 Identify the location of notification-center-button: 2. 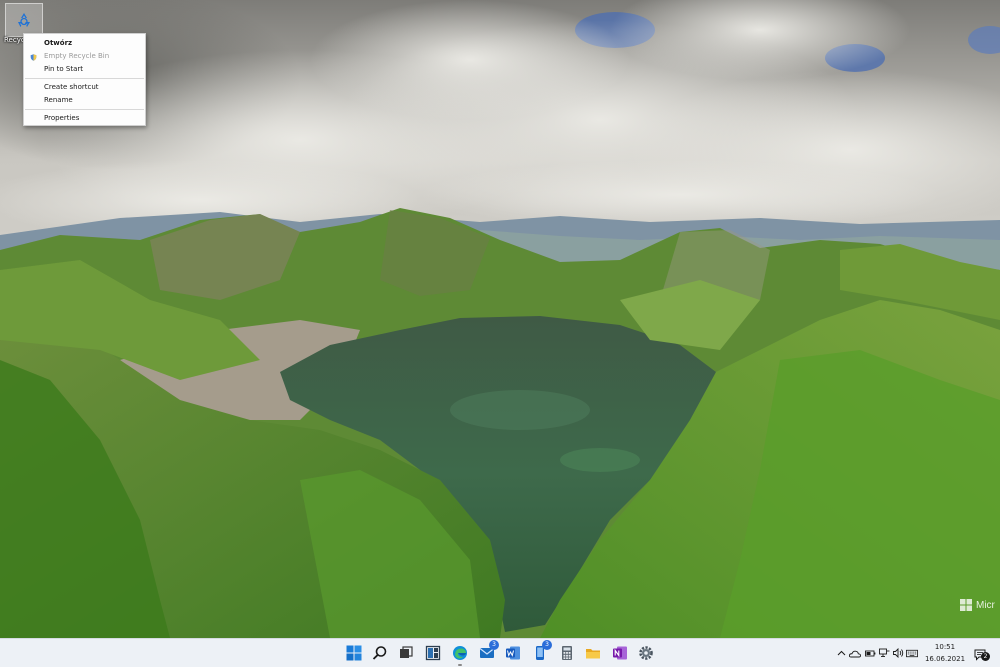
(982, 653).